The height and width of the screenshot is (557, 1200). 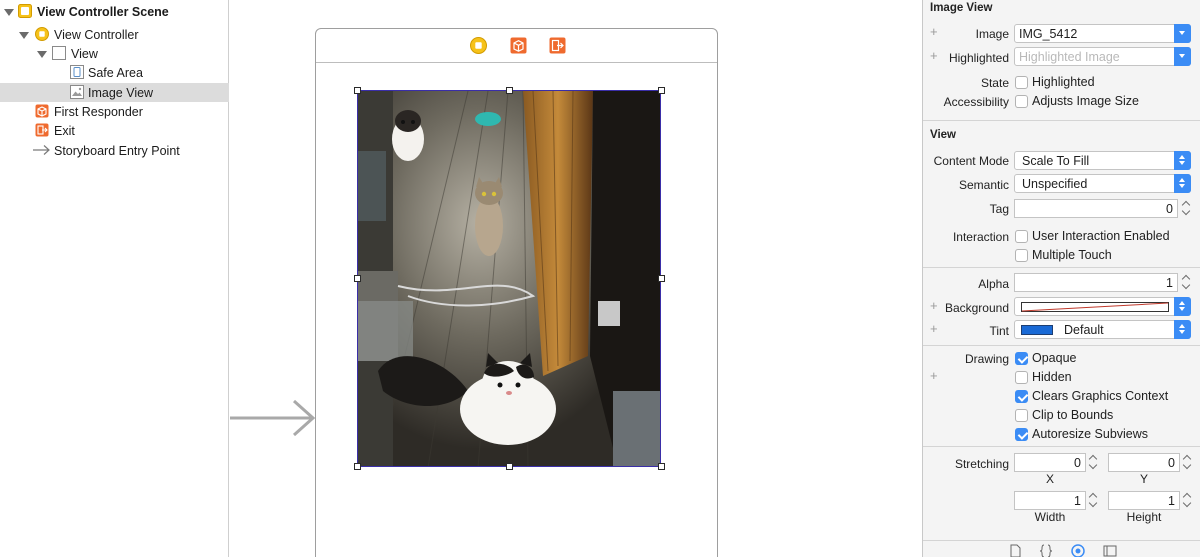 What do you see at coordinates (1144, 462) in the screenshot?
I see `stretch-y-field: 0` at bounding box center [1144, 462].